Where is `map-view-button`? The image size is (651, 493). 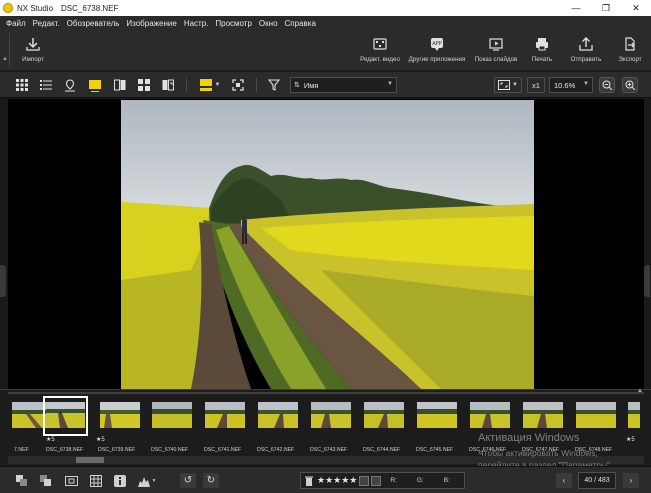
map-view-button is located at coordinates (70, 85).